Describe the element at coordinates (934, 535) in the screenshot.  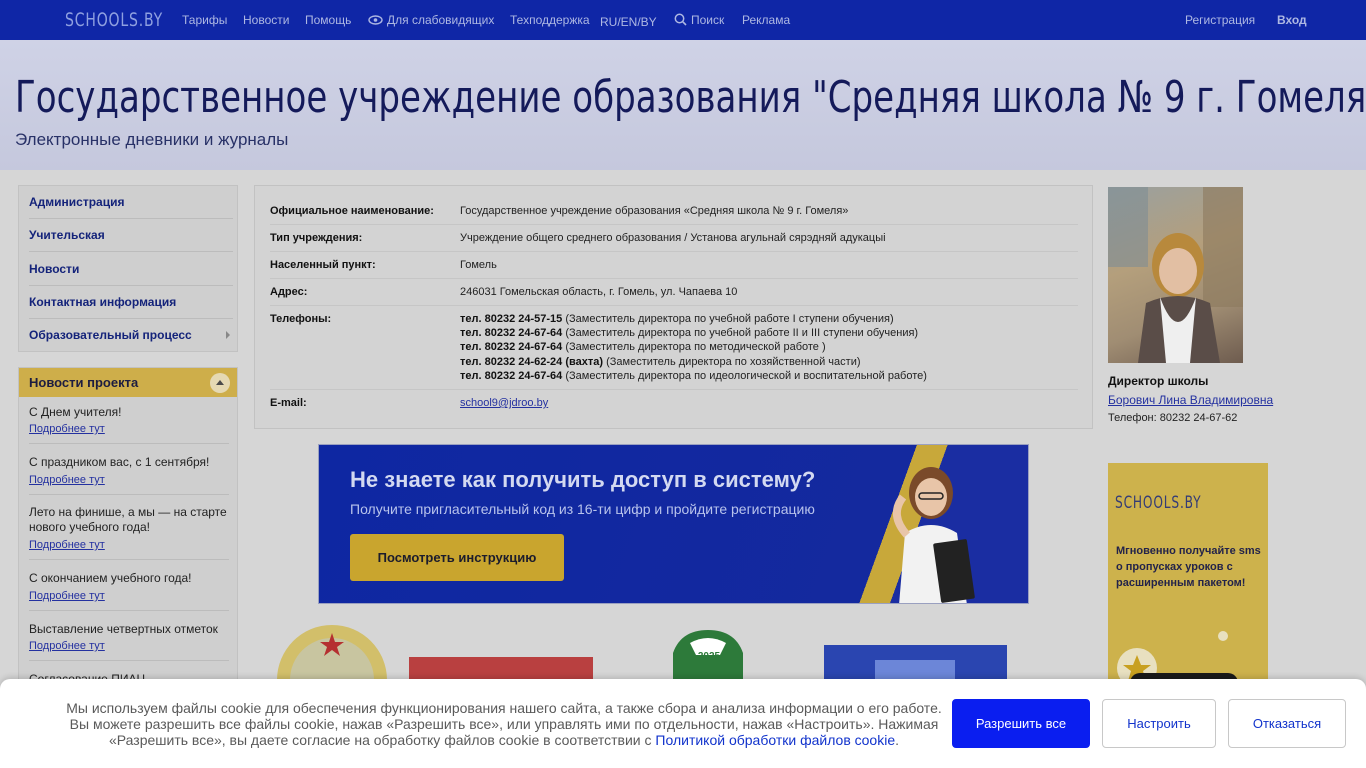
I see `woman-with-folder-illustration` at that location.